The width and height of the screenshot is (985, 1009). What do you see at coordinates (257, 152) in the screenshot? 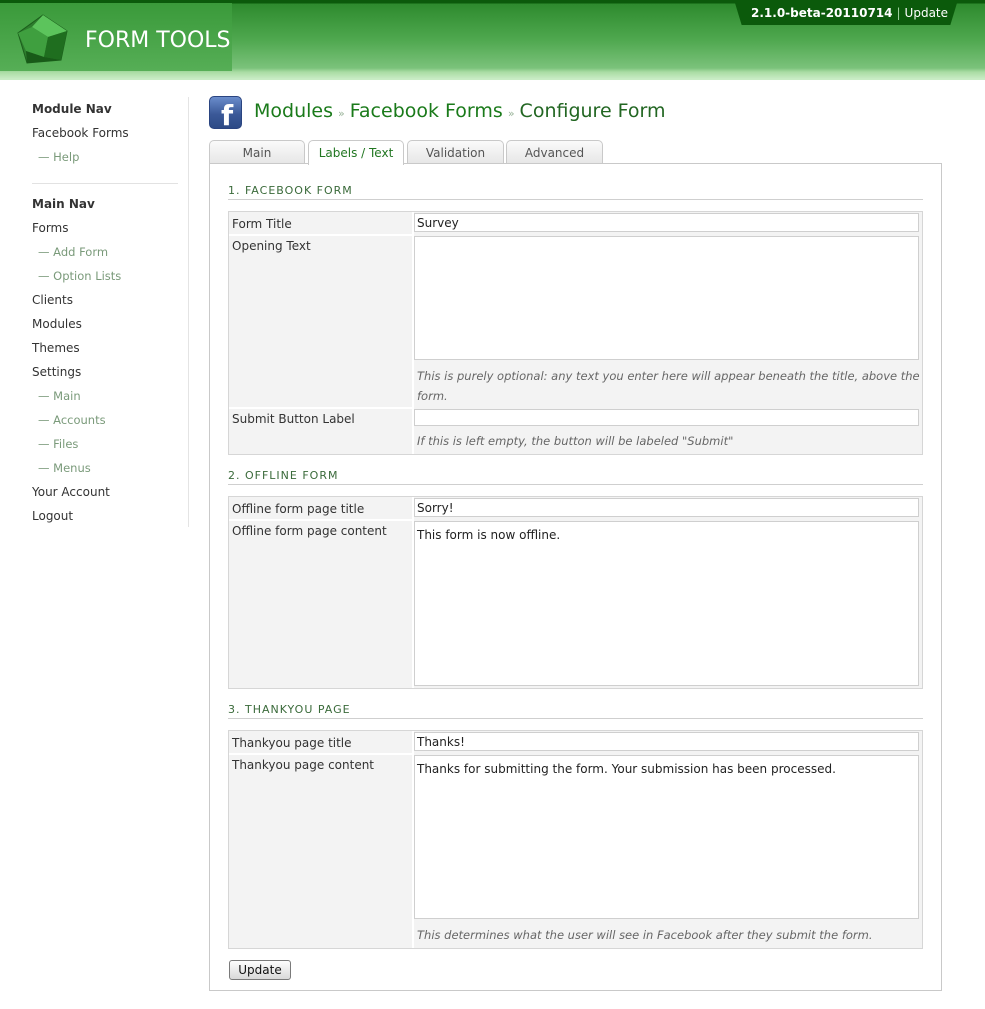
I see `tab-main: Main` at bounding box center [257, 152].